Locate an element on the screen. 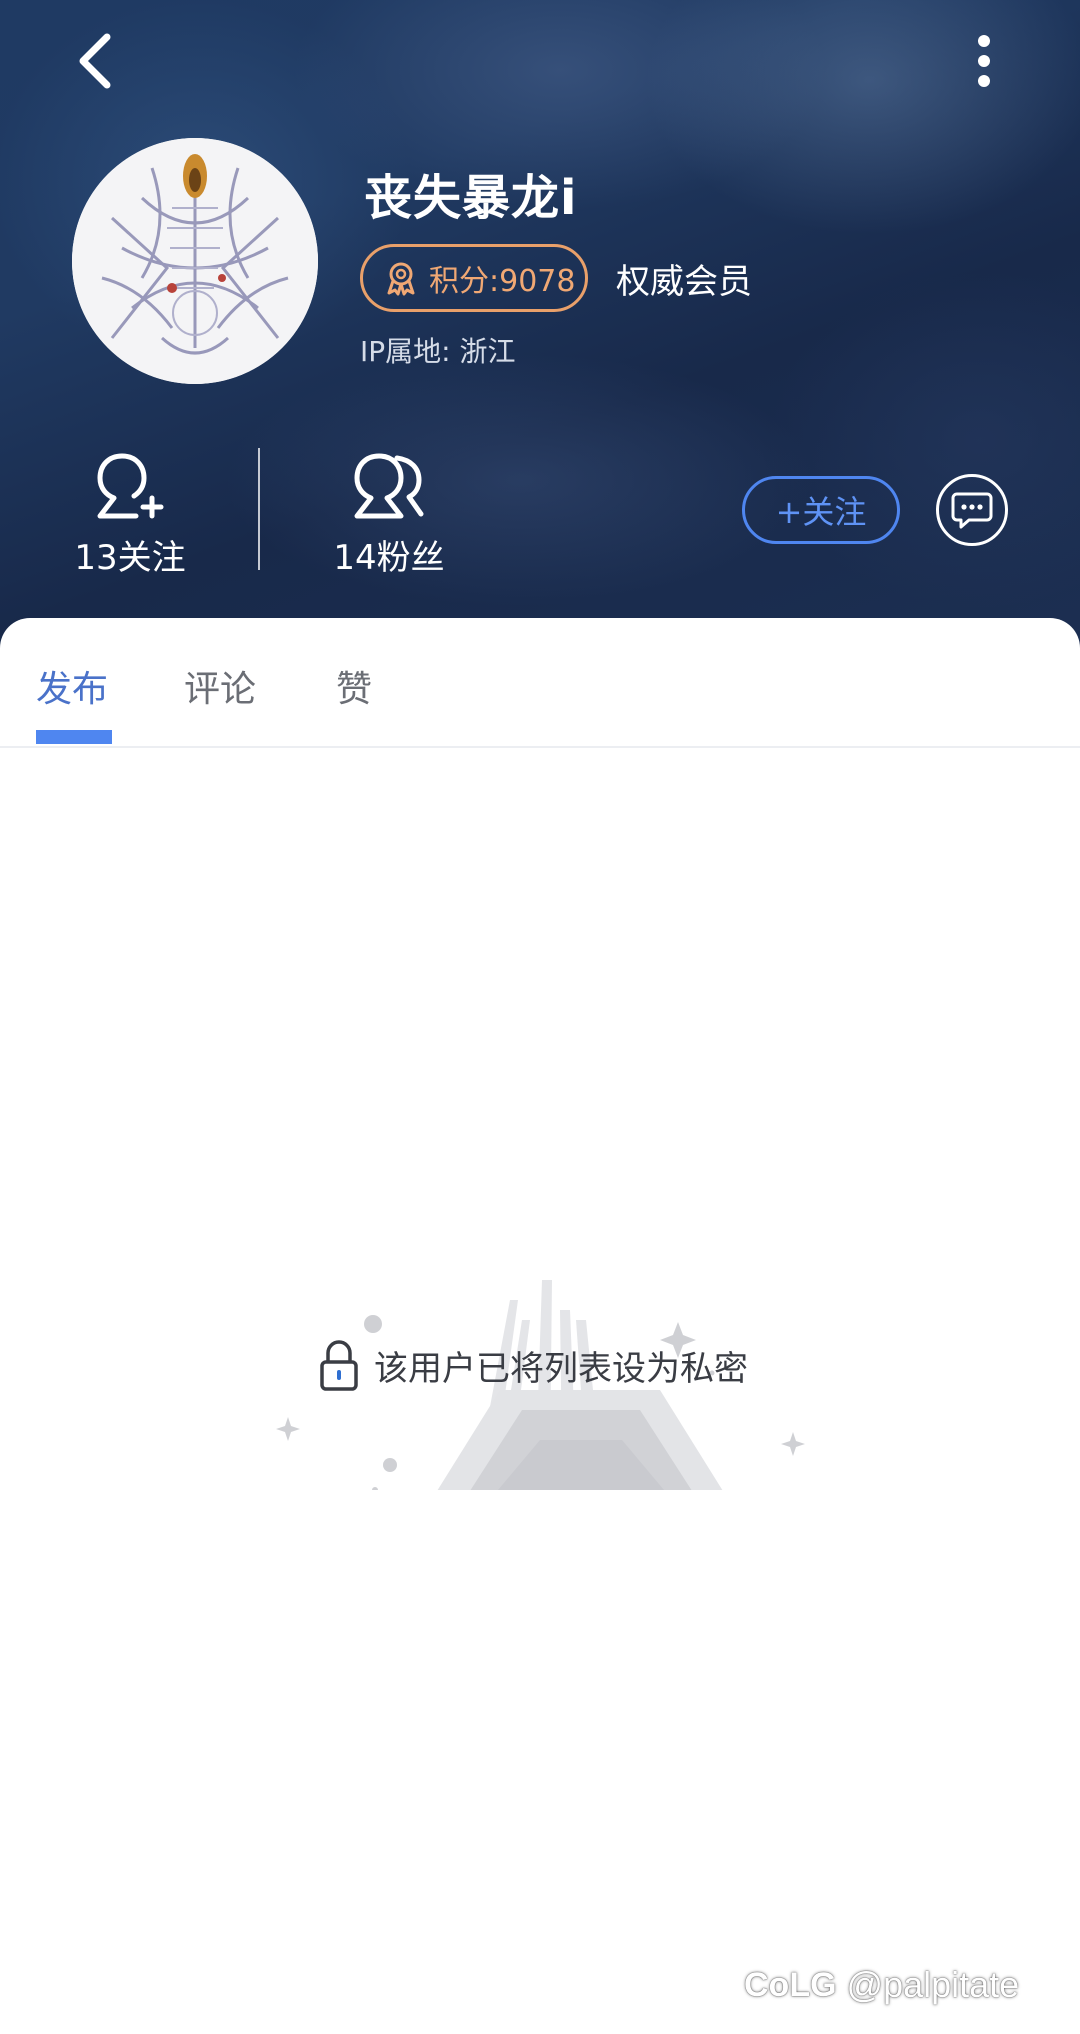  medal-icon is located at coordinates (401, 278).